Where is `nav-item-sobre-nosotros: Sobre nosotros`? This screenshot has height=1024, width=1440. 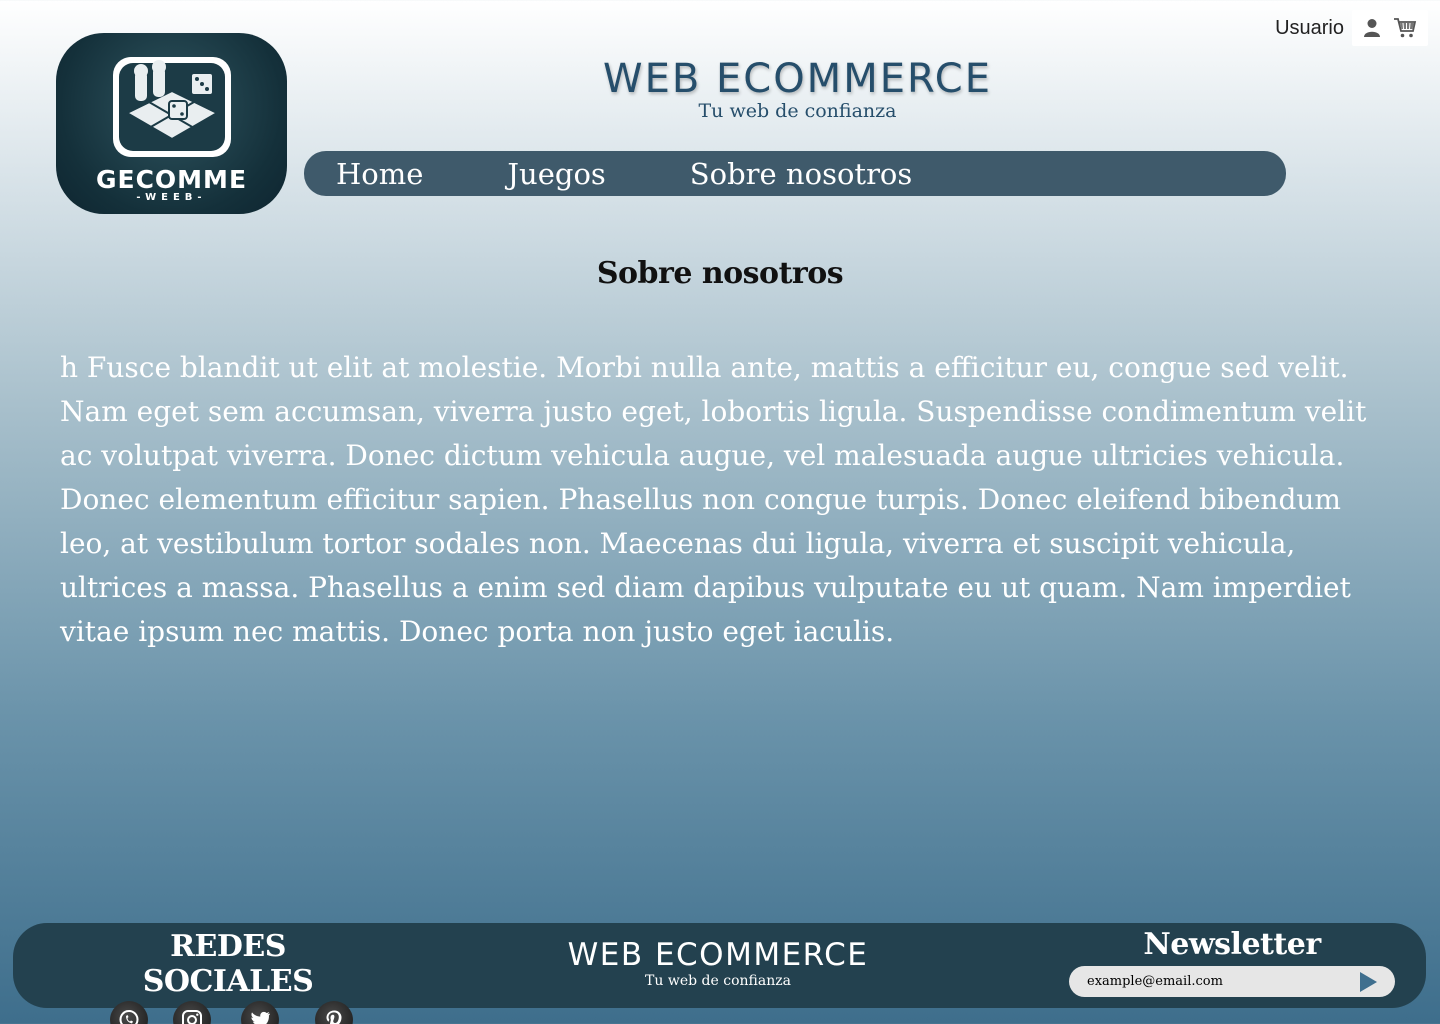 nav-item-sobre-nosotros: Sobre nosotros is located at coordinates (801, 174).